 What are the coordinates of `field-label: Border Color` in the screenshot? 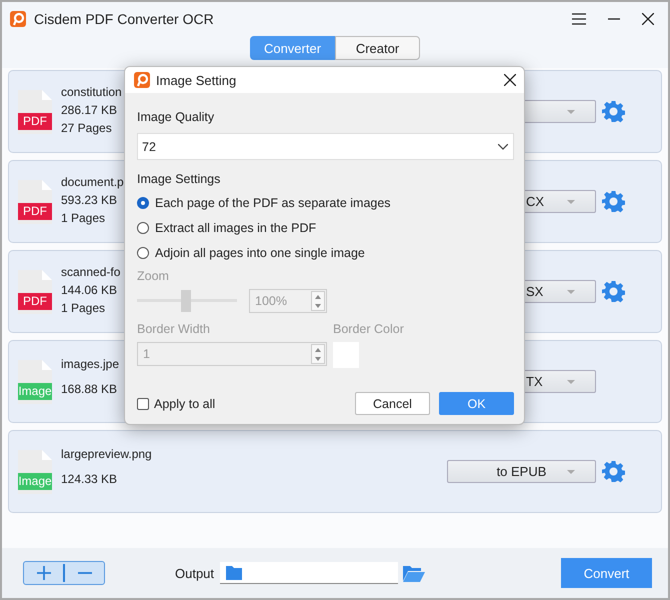 It's located at (368, 329).